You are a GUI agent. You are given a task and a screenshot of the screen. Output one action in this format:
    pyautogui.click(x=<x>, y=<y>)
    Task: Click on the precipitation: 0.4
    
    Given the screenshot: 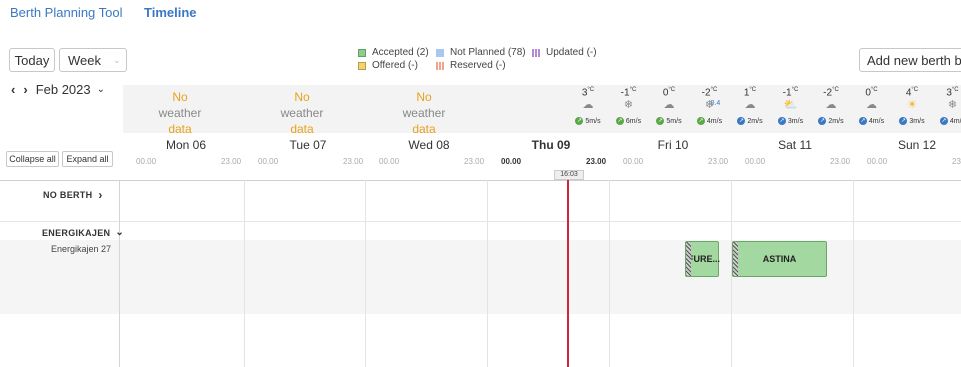 What is the action you would take?
    pyautogui.click(x=715, y=103)
    